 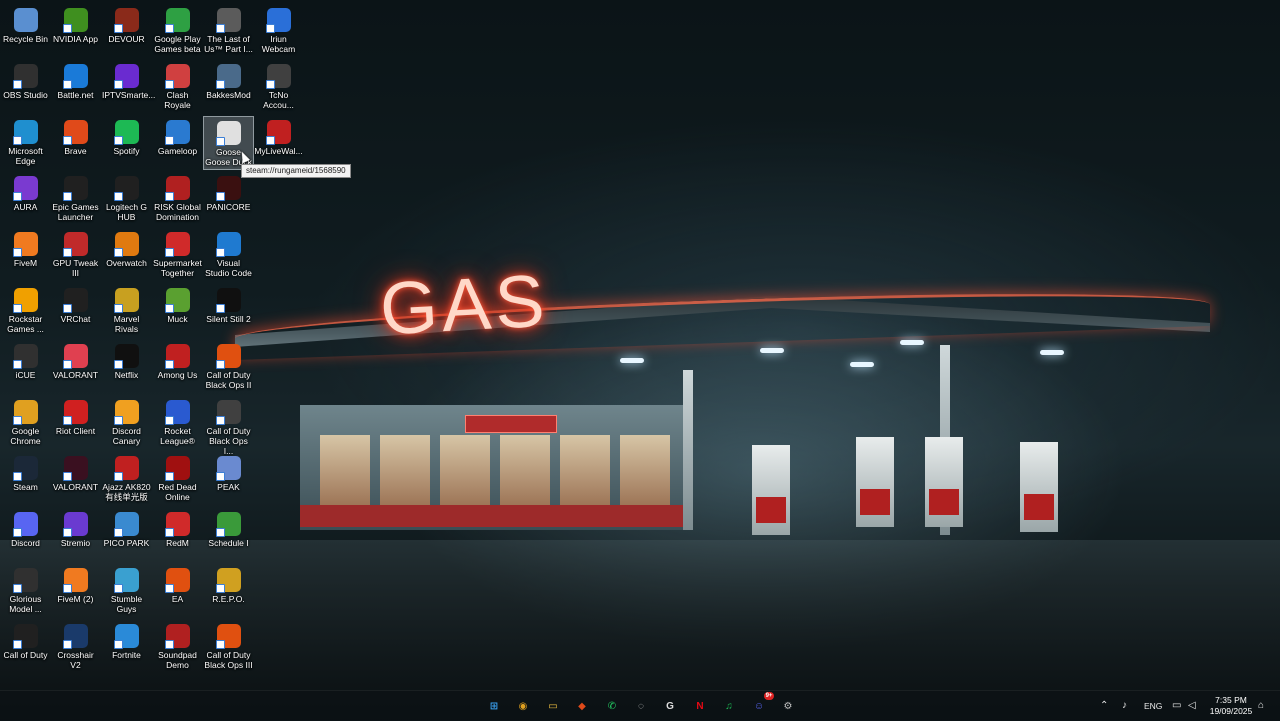 What do you see at coordinates (228, 255) in the screenshot?
I see `desktop-shortcut: Visual Studio Code` at bounding box center [228, 255].